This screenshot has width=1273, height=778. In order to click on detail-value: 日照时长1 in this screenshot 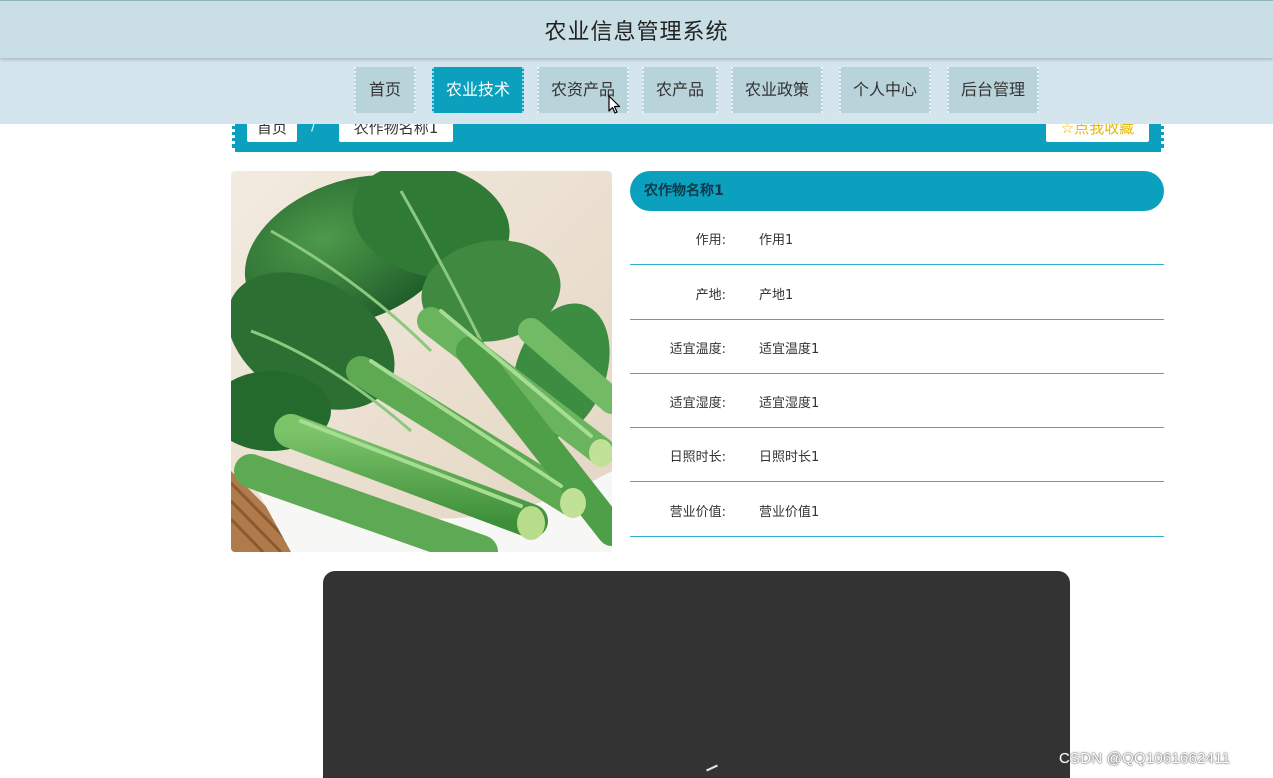, I will do `click(789, 457)`.